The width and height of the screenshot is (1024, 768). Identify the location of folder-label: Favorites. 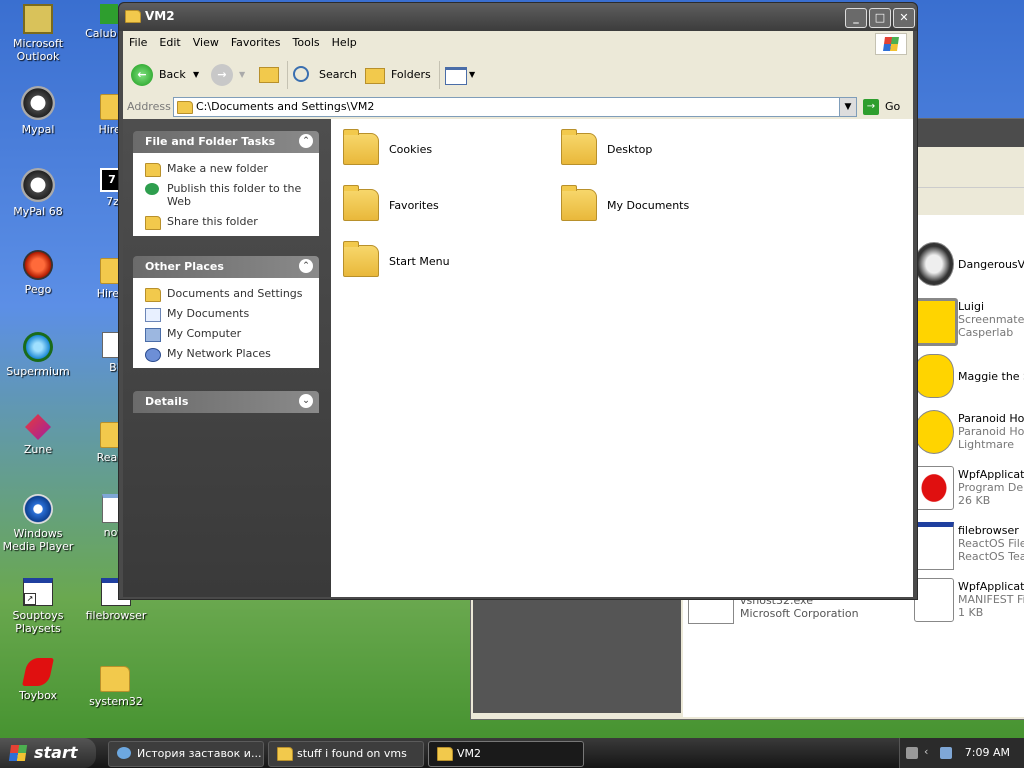
(414, 205).